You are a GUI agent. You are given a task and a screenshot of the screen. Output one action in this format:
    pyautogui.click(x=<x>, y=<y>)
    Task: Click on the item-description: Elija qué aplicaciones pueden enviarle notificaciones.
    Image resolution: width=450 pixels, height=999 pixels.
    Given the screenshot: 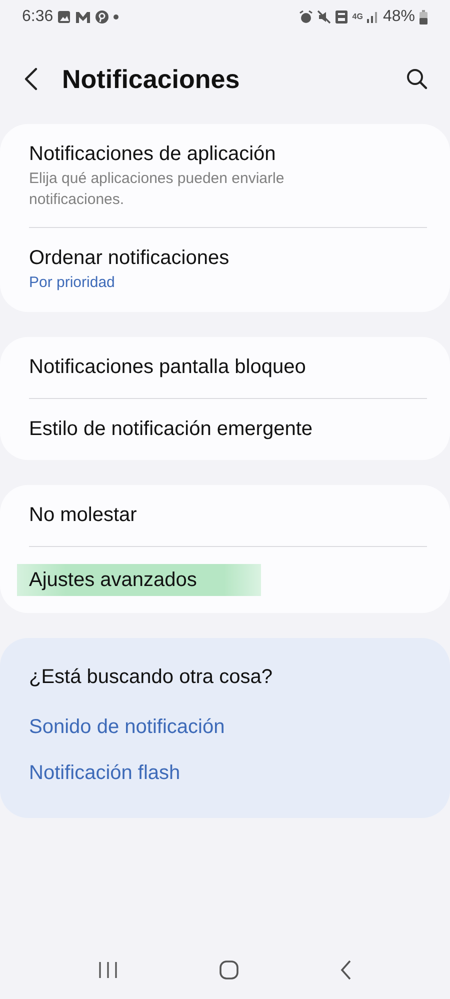 What is the action you would take?
    pyautogui.click(x=157, y=189)
    